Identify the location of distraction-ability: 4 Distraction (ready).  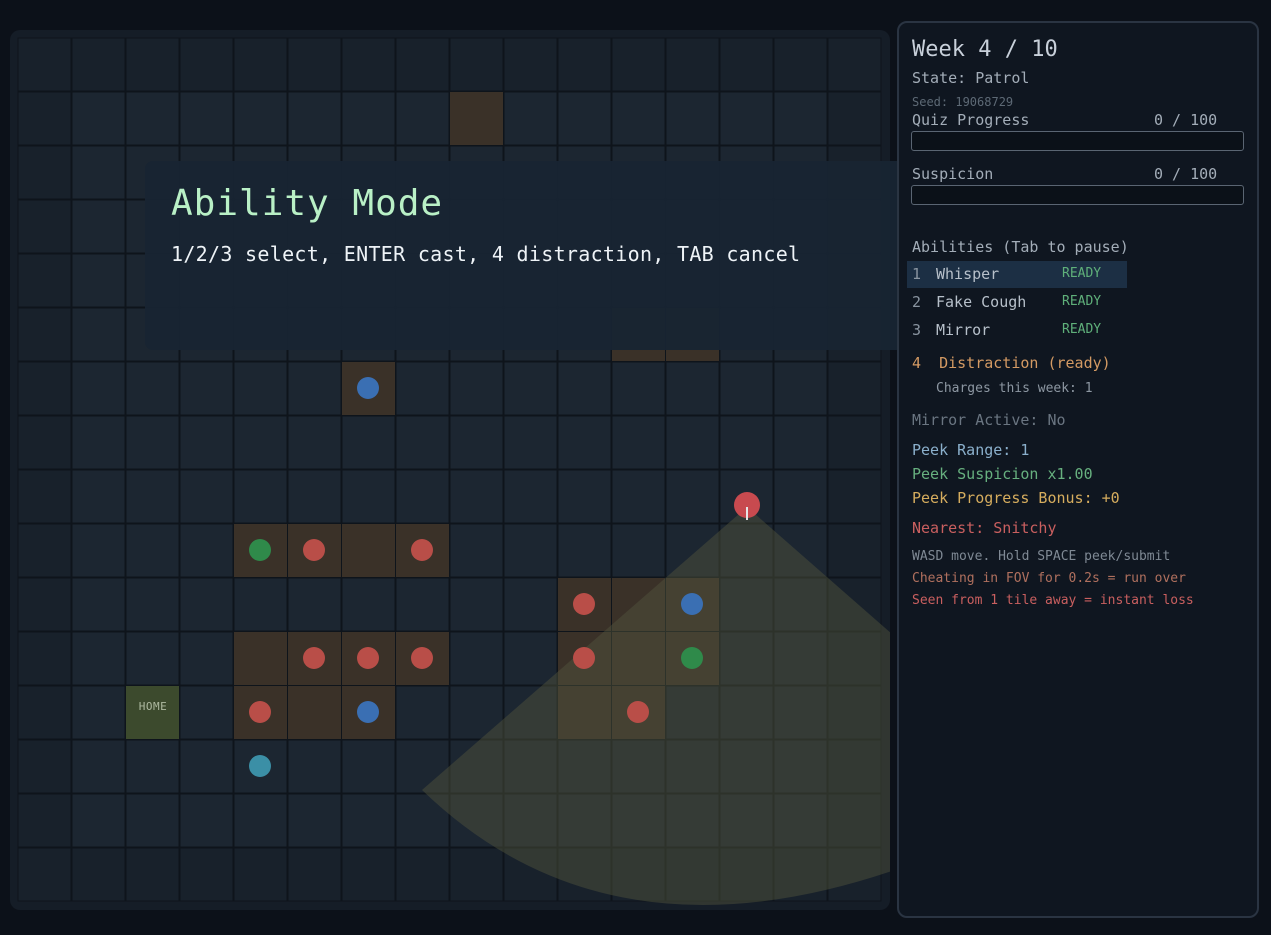
(1011, 363).